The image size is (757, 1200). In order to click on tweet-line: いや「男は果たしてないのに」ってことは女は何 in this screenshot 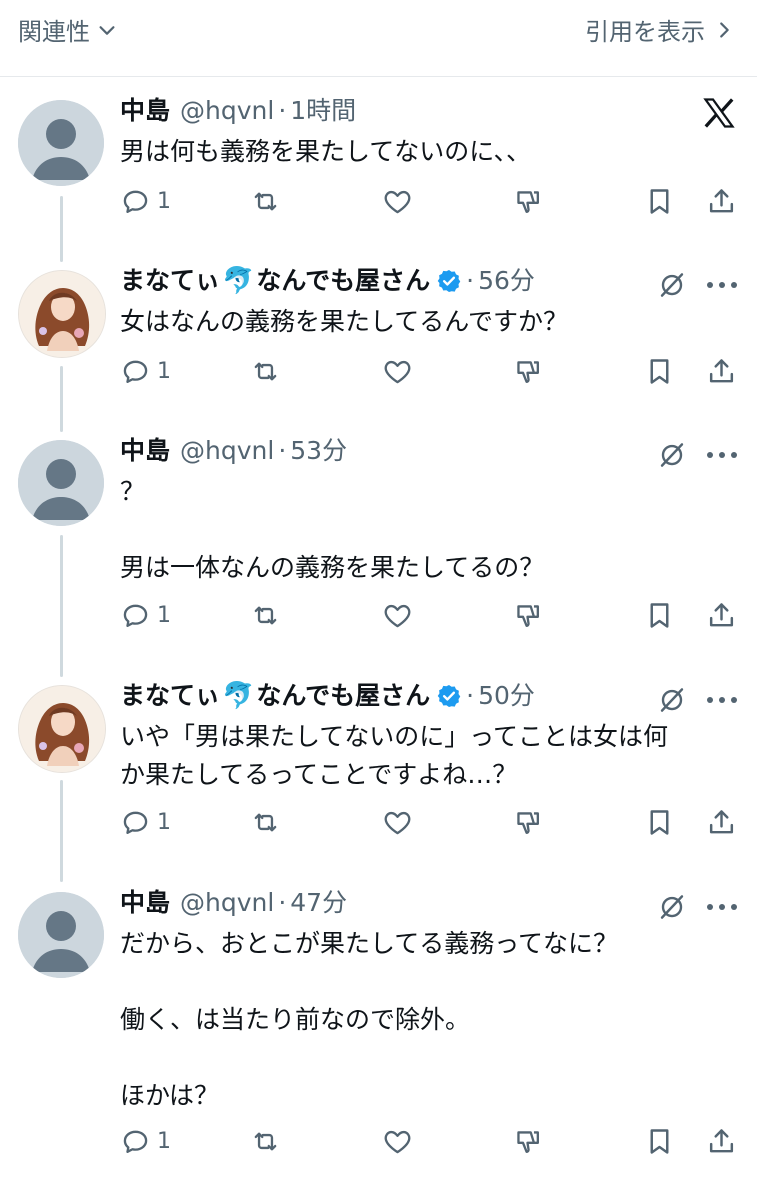, I will do `click(394, 736)`.